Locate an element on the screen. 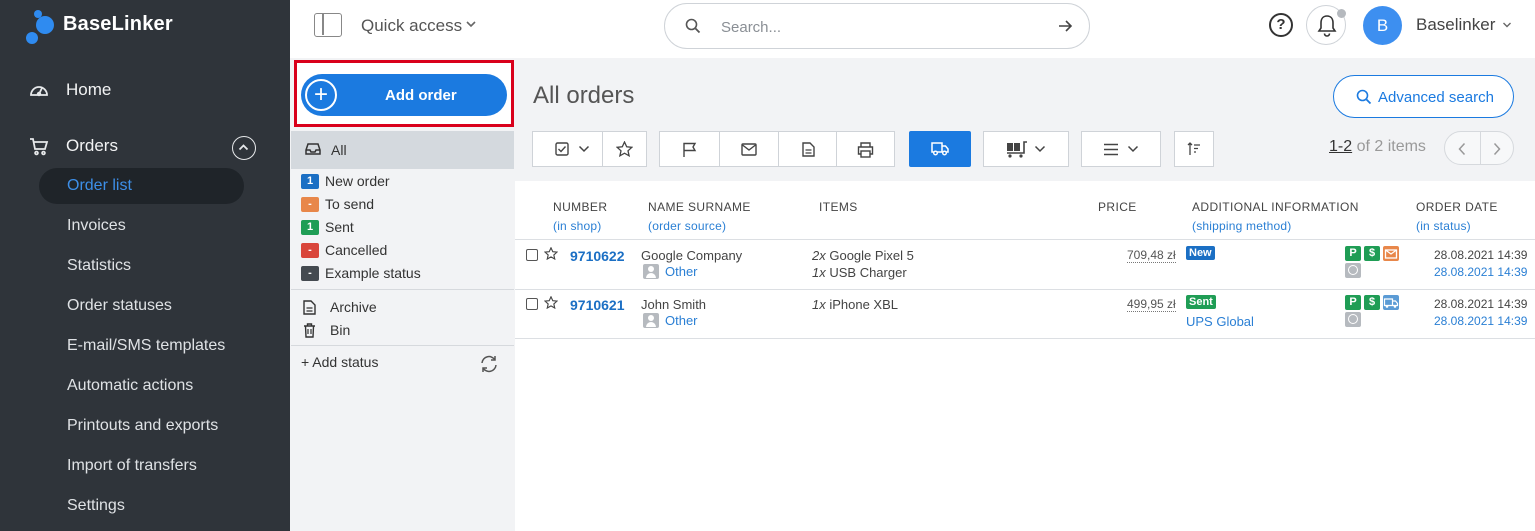  status-badge: Sent is located at coordinates (1201, 302).